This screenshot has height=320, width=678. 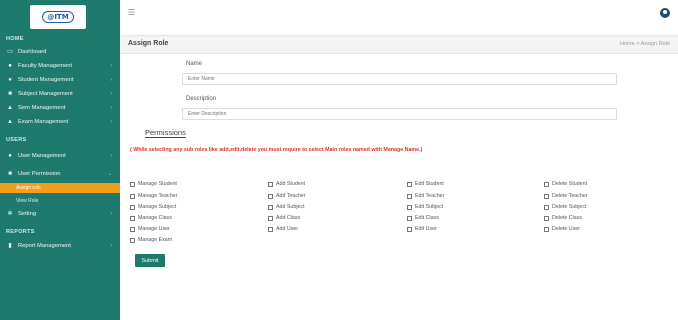 I want to click on permission-checkbox-manage-class: Manage Class, so click(x=151, y=218).